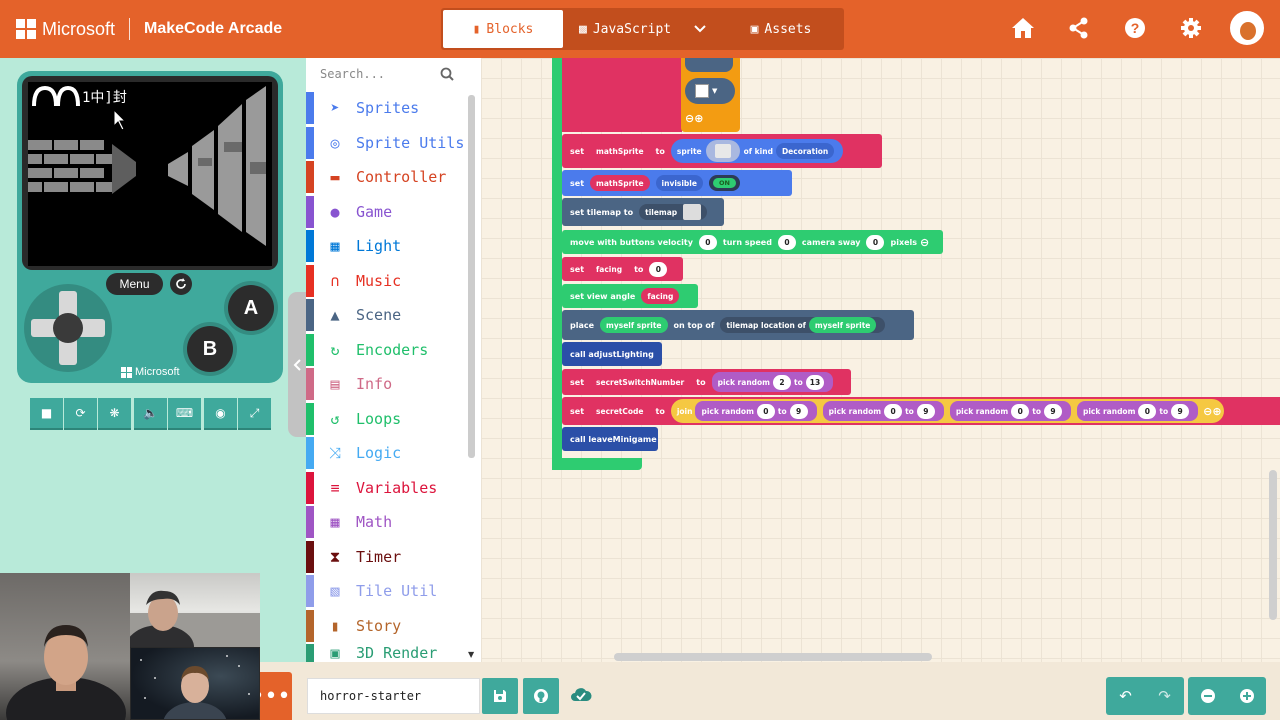 Image resolution: width=1280 pixels, height=720 pixels. Describe the element at coordinates (150, 414) in the screenshot. I see `mute-button: 🔈` at that location.